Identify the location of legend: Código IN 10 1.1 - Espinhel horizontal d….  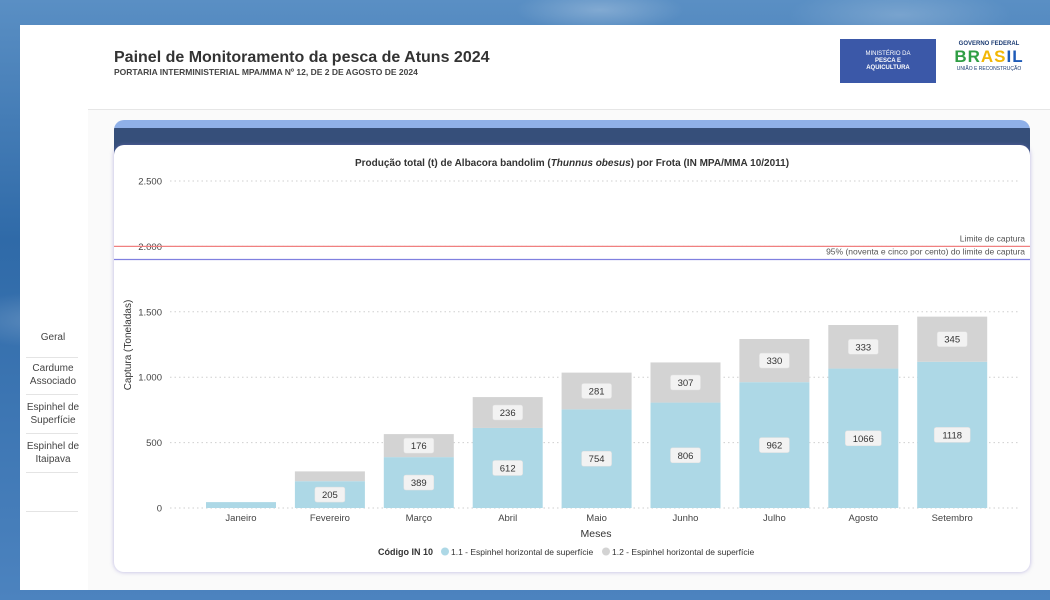
(566, 552).